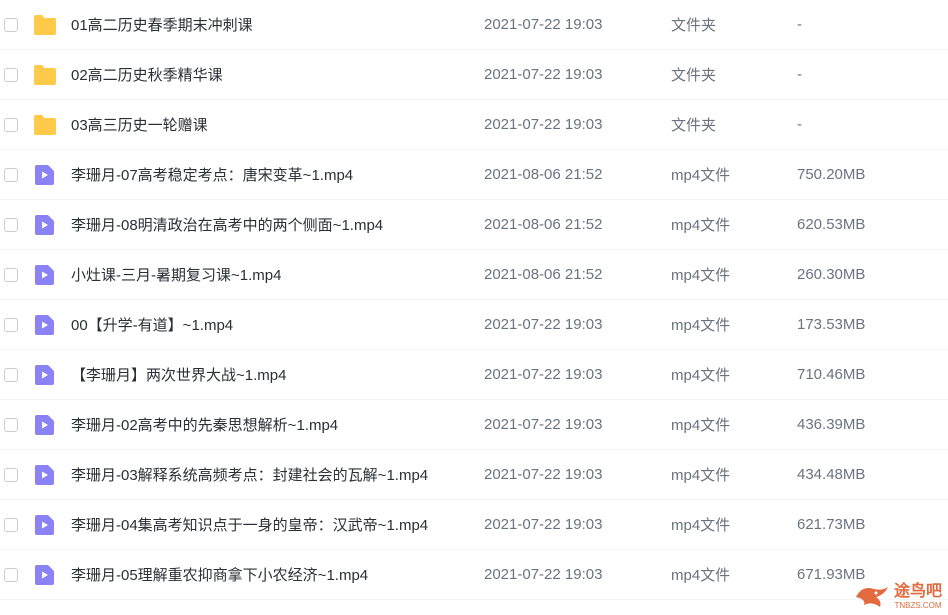  What do you see at coordinates (871, 597) in the screenshot?
I see `bird-logo-icon` at bounding box center [871, 597].